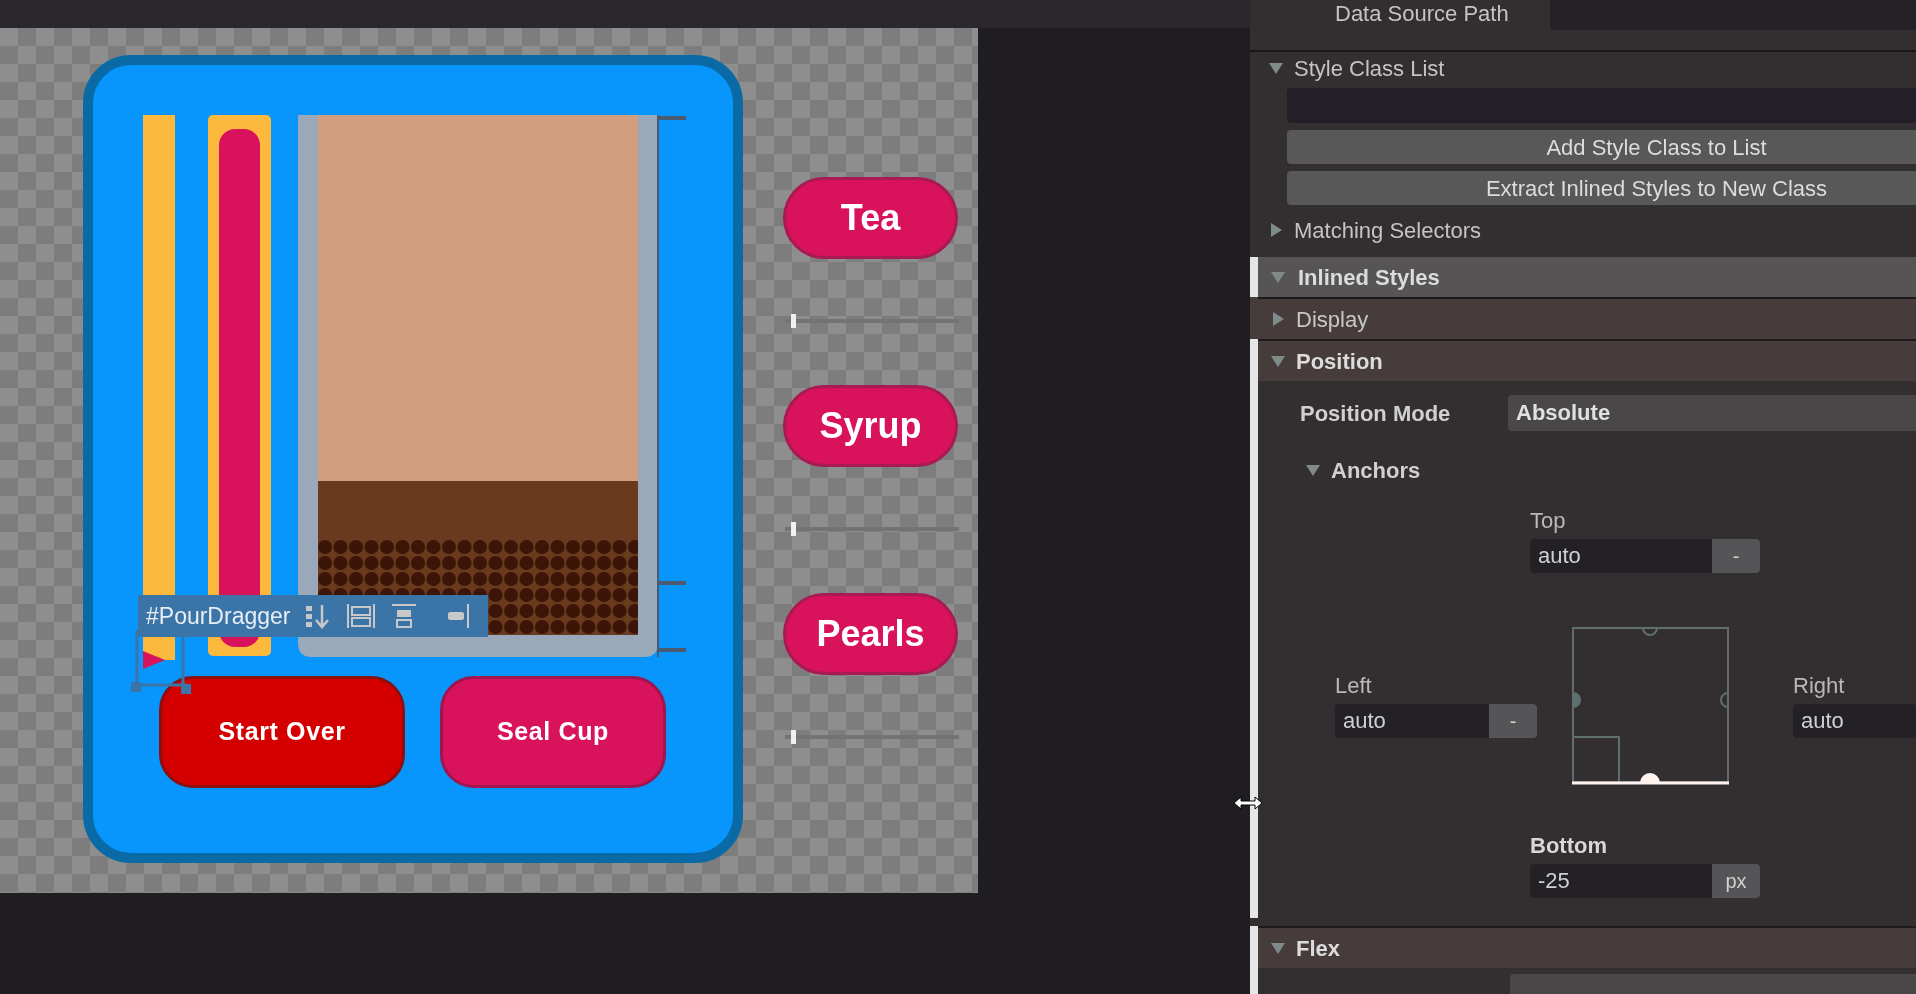 The image size is (1916, 994). Describe the element at coordinates (870, 634) in the screenshot. I see `ingredient-button: Pearls` at that location.